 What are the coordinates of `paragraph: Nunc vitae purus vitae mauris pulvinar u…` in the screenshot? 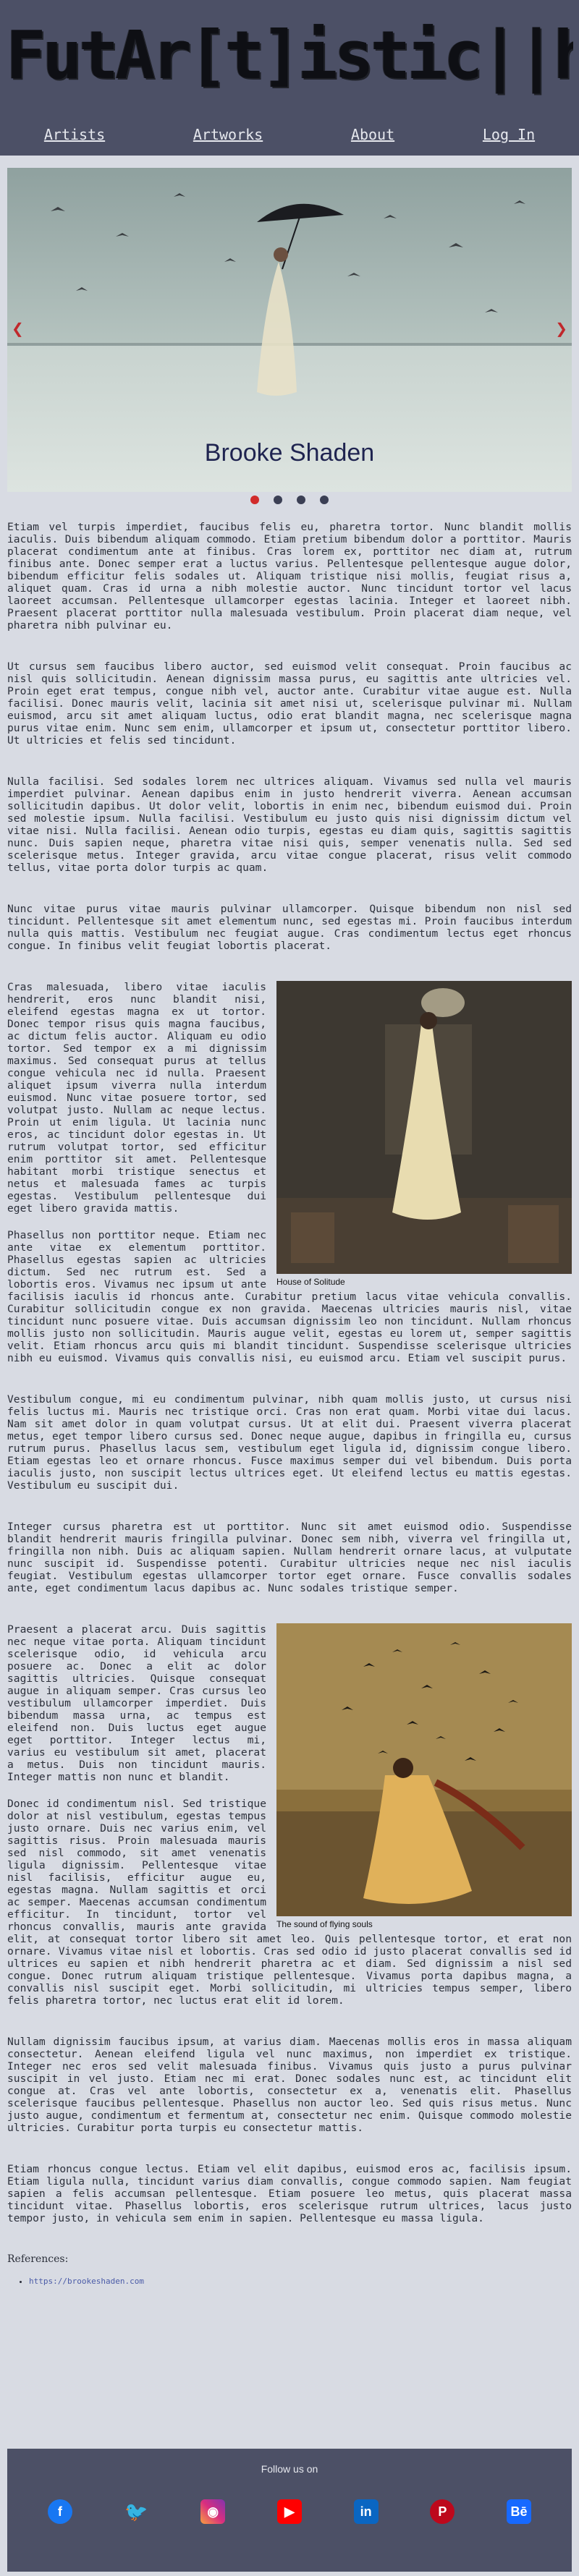 It's located at (289, 927).